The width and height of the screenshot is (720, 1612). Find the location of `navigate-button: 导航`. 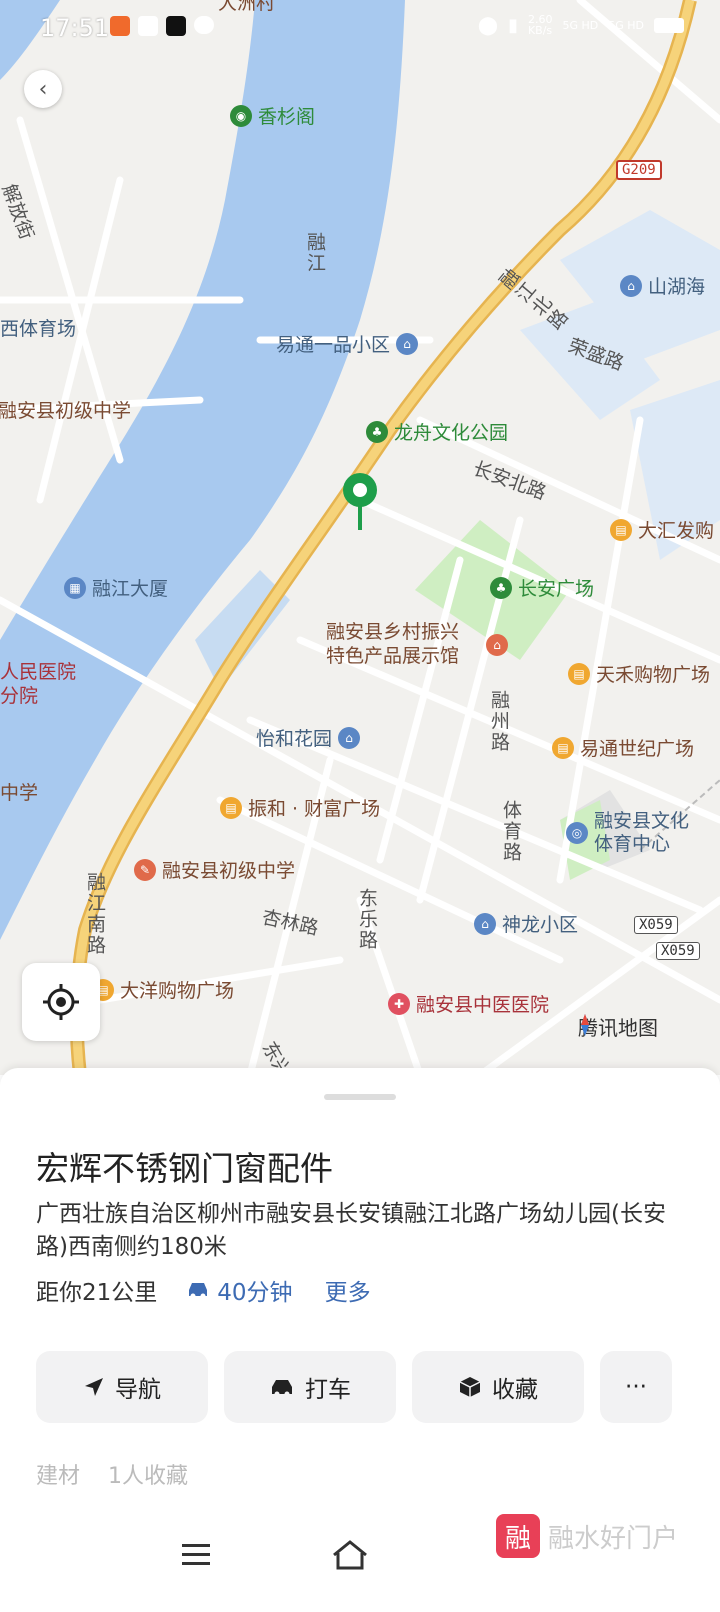

navigate-button: 导航 is located at coordinates (122, 1387).